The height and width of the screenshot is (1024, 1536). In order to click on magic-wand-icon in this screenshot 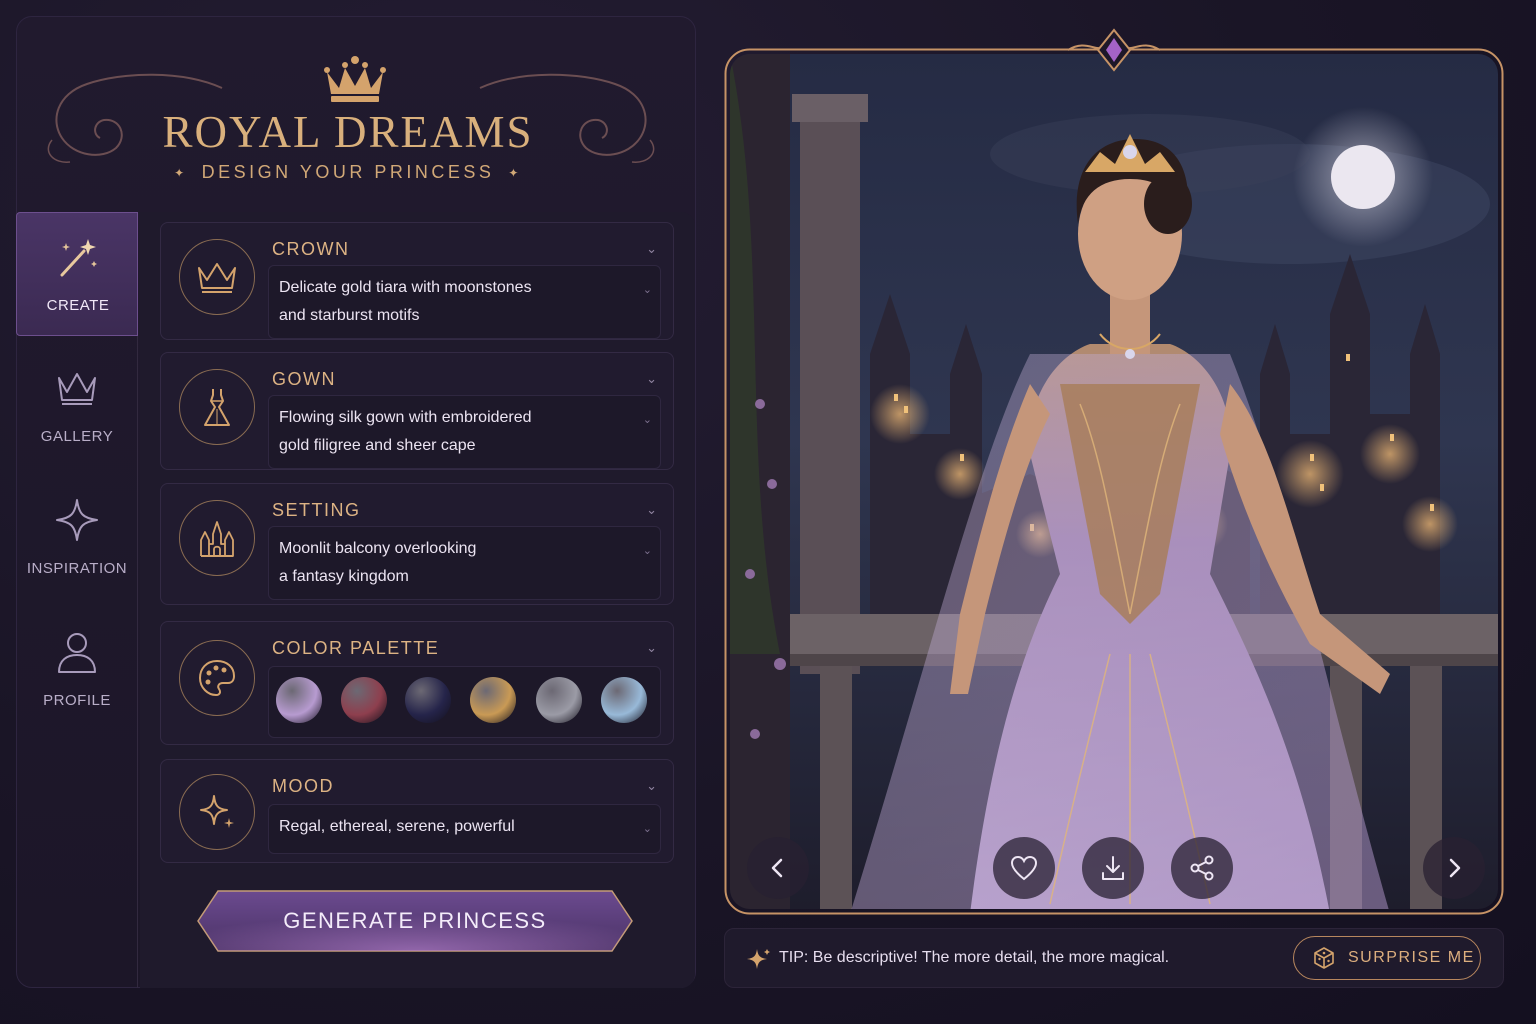, I will do `click(78, 258)`.